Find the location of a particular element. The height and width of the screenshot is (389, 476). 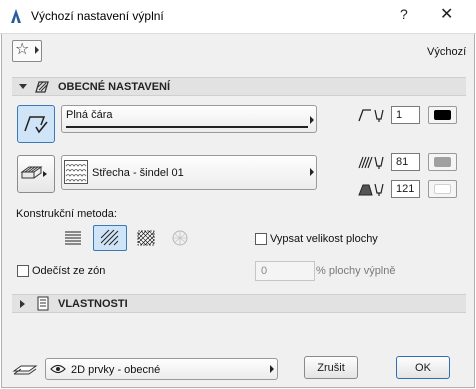

bg-pen-color-button is located at coordinates (442, 189).